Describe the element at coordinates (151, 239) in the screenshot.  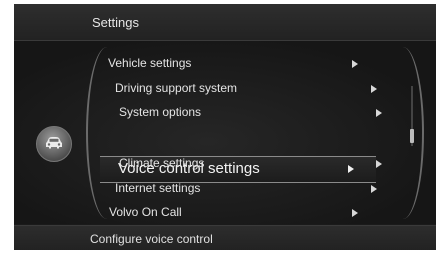
I see `status-text: Configure voice control` at that location.